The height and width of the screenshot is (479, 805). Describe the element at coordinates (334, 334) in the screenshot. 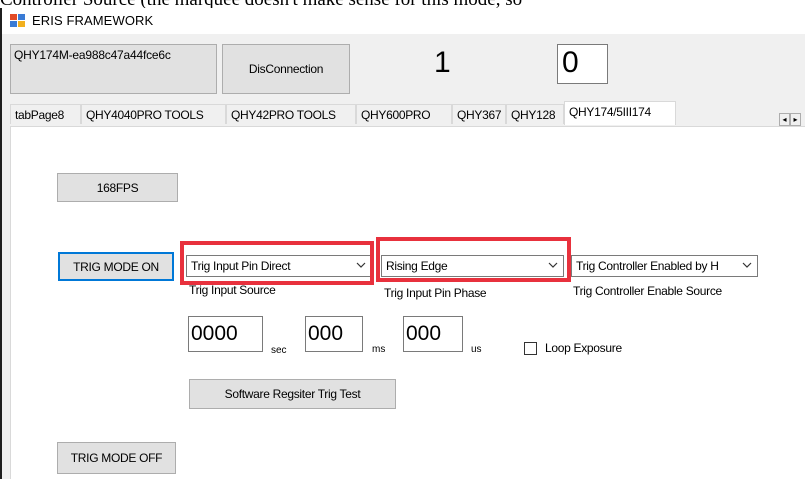

I see `time-milliseconds-input: 000` at that location.